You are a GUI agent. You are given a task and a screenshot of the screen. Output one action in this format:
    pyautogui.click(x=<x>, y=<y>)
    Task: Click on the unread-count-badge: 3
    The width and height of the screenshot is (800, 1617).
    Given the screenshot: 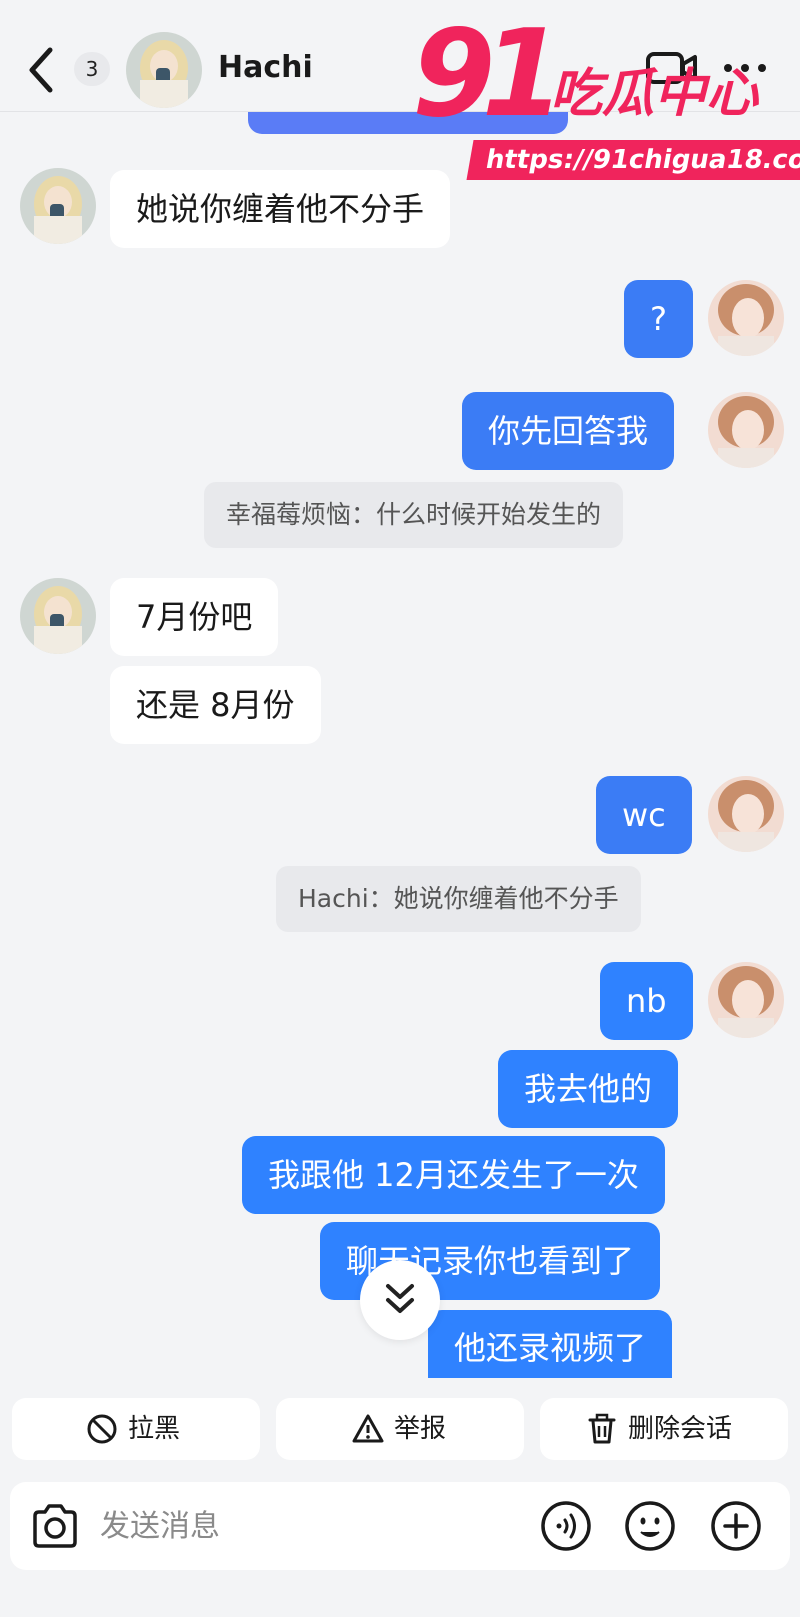 What is the action you would take?
    pyautogui.click(x=92, y=69)
    